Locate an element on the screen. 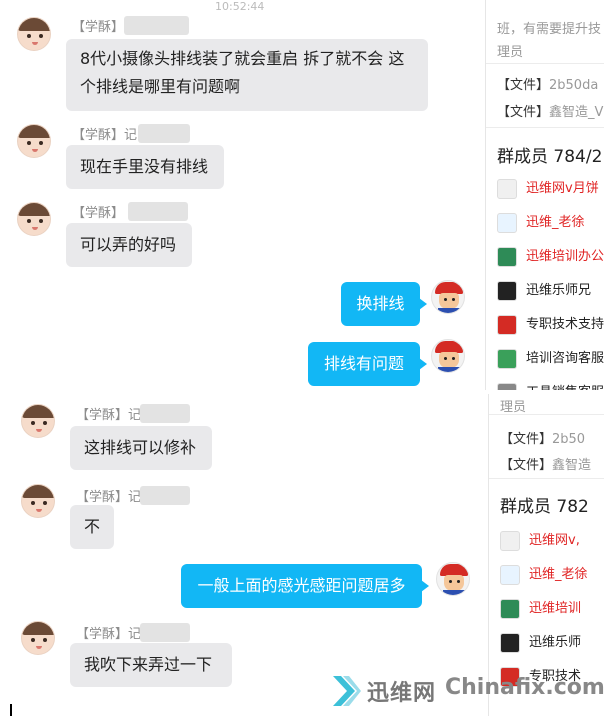 The width and height of the screenshot is (604, 716). message-text: 一般上面的感光感距问题居多 is located at coordinates (301, 585).